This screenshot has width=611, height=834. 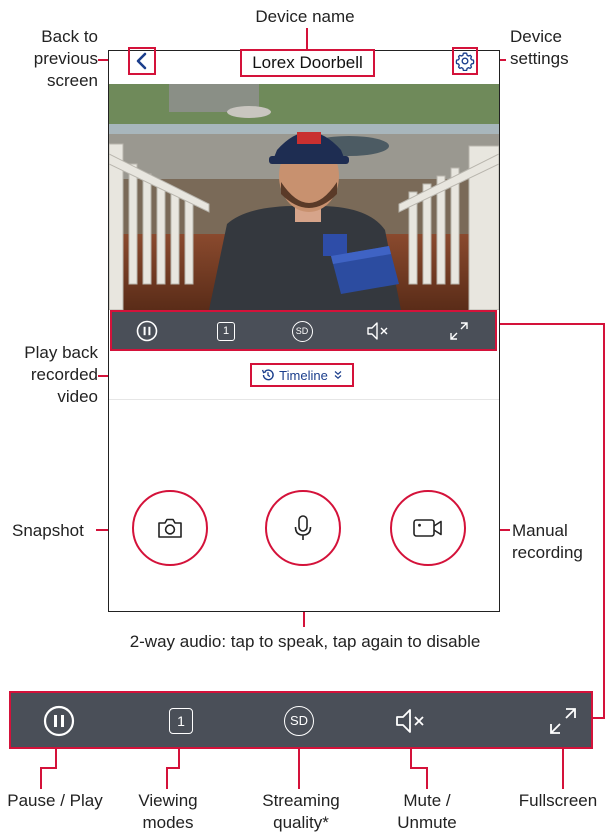 I want to click on snapshot-button, so click(x=170, y=528).